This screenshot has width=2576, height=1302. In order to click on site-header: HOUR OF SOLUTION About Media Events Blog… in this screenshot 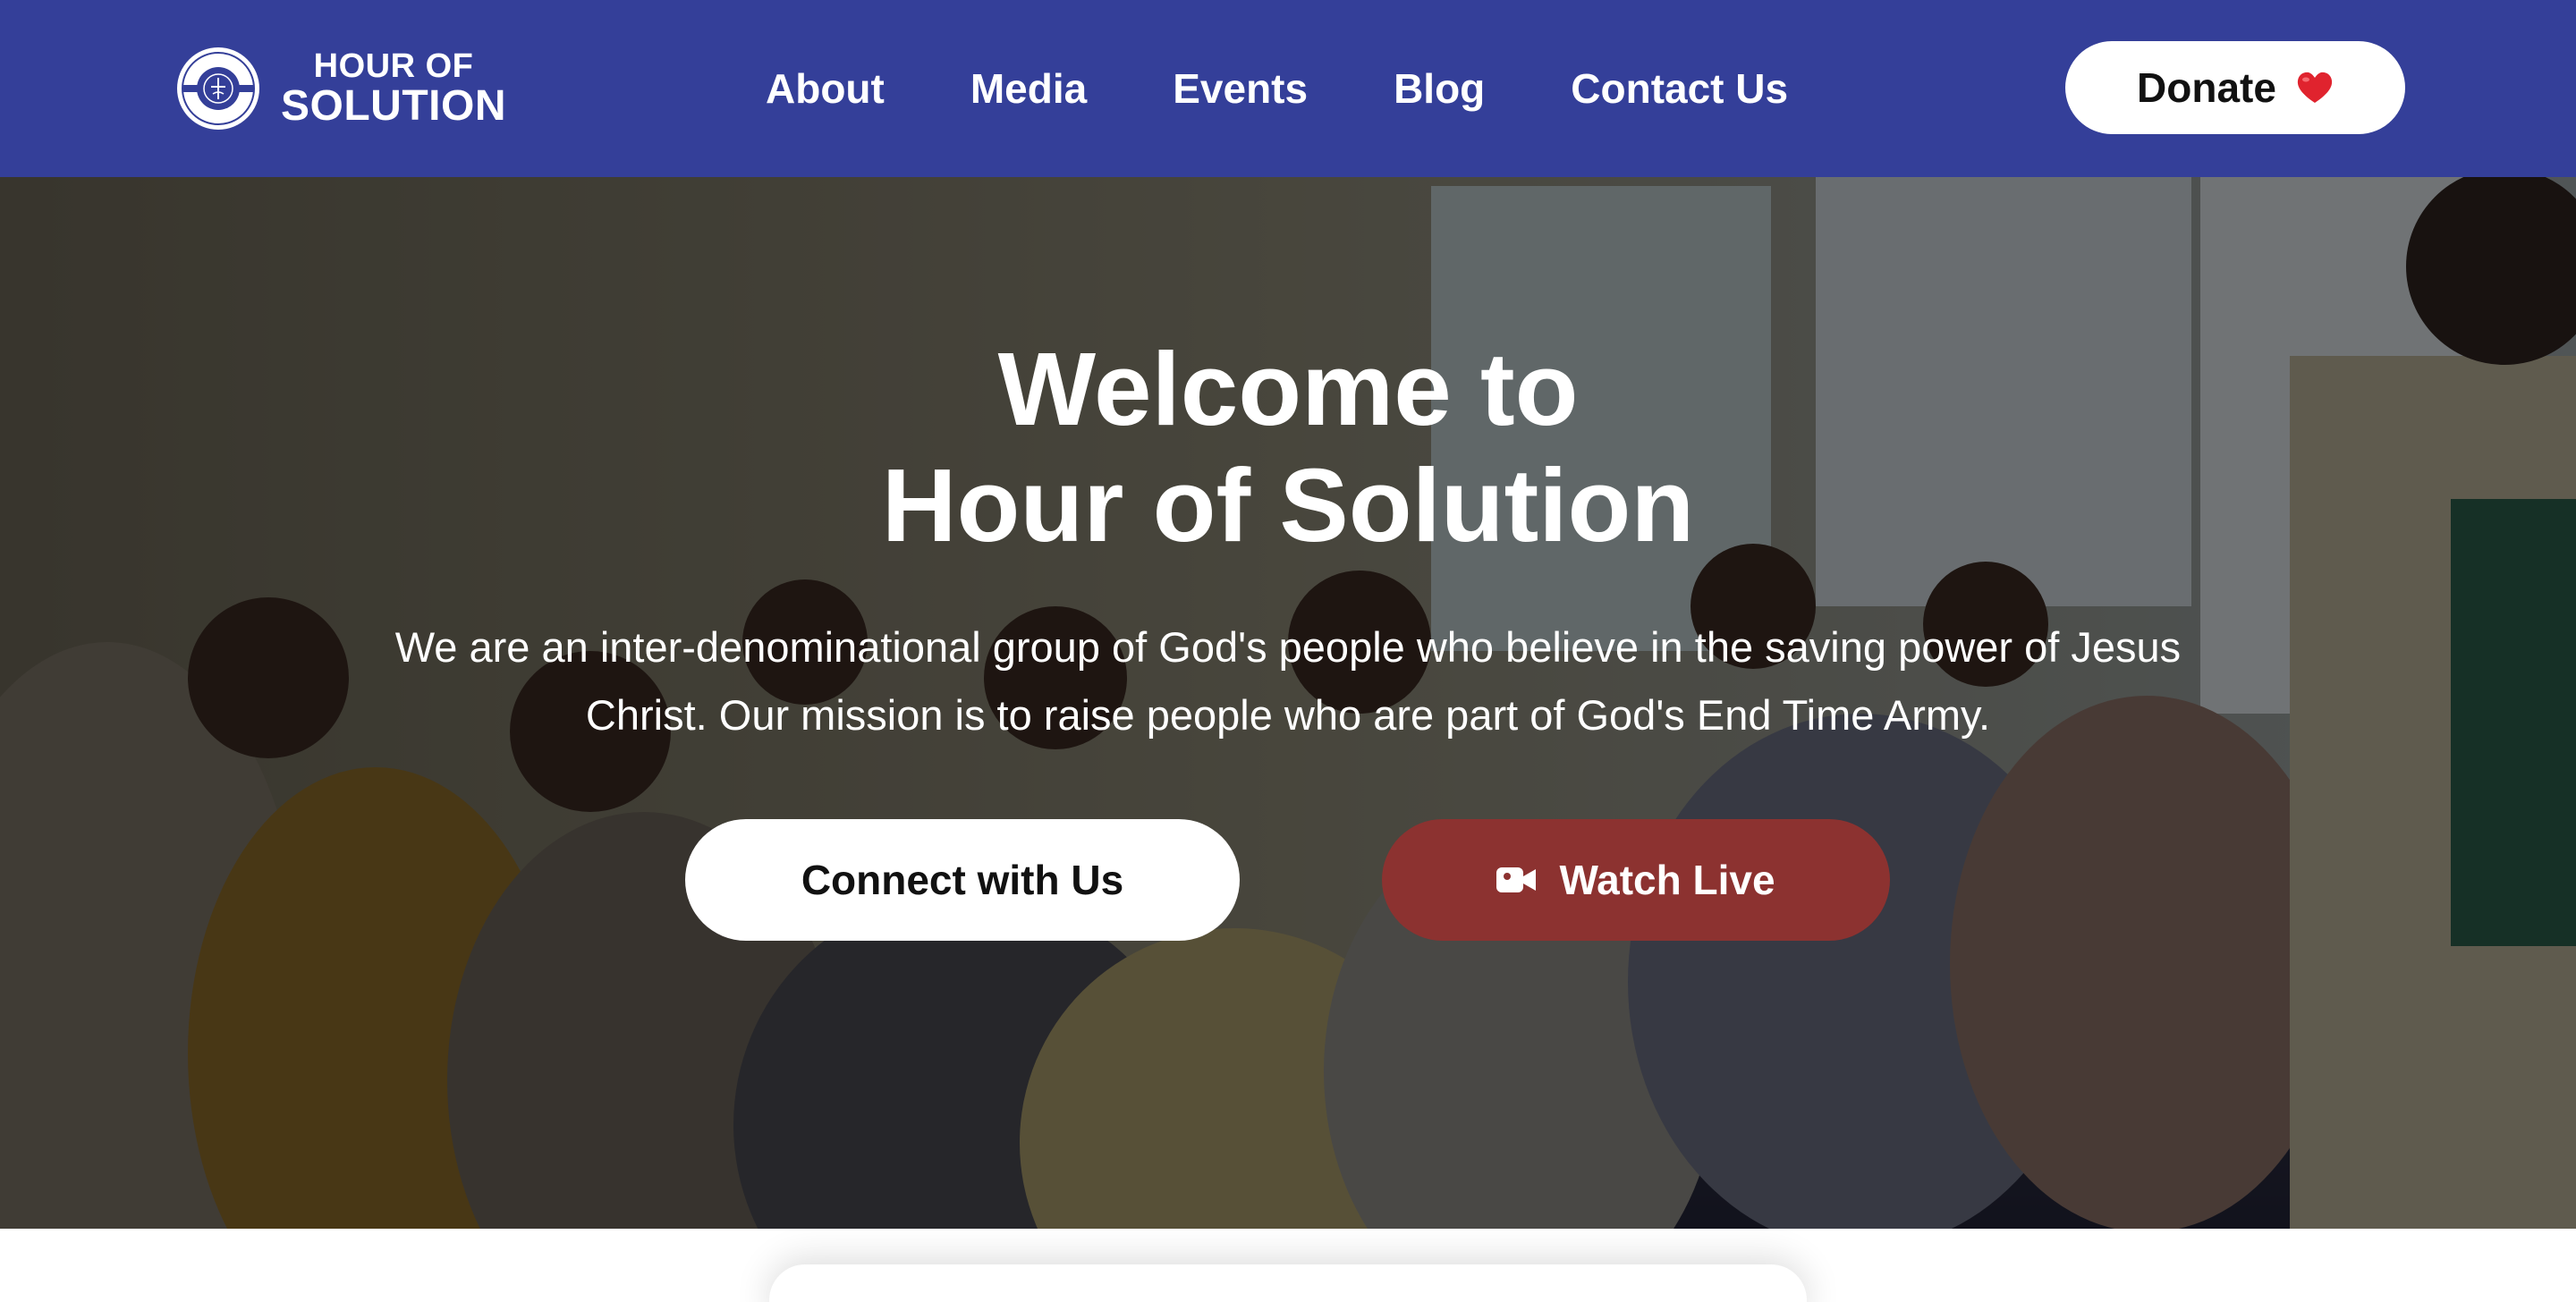, I will do `click(1288, 88)`.